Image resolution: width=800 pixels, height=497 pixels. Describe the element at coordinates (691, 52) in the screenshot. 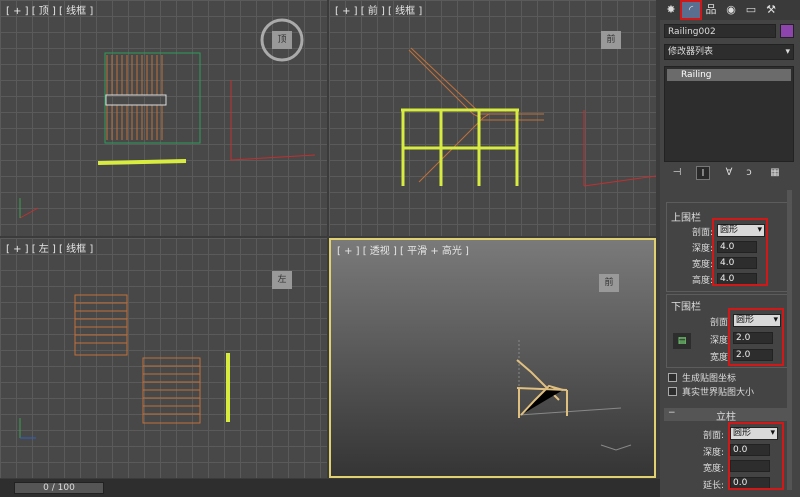

I see `modifier-list-label: 修改器列表` at that location.